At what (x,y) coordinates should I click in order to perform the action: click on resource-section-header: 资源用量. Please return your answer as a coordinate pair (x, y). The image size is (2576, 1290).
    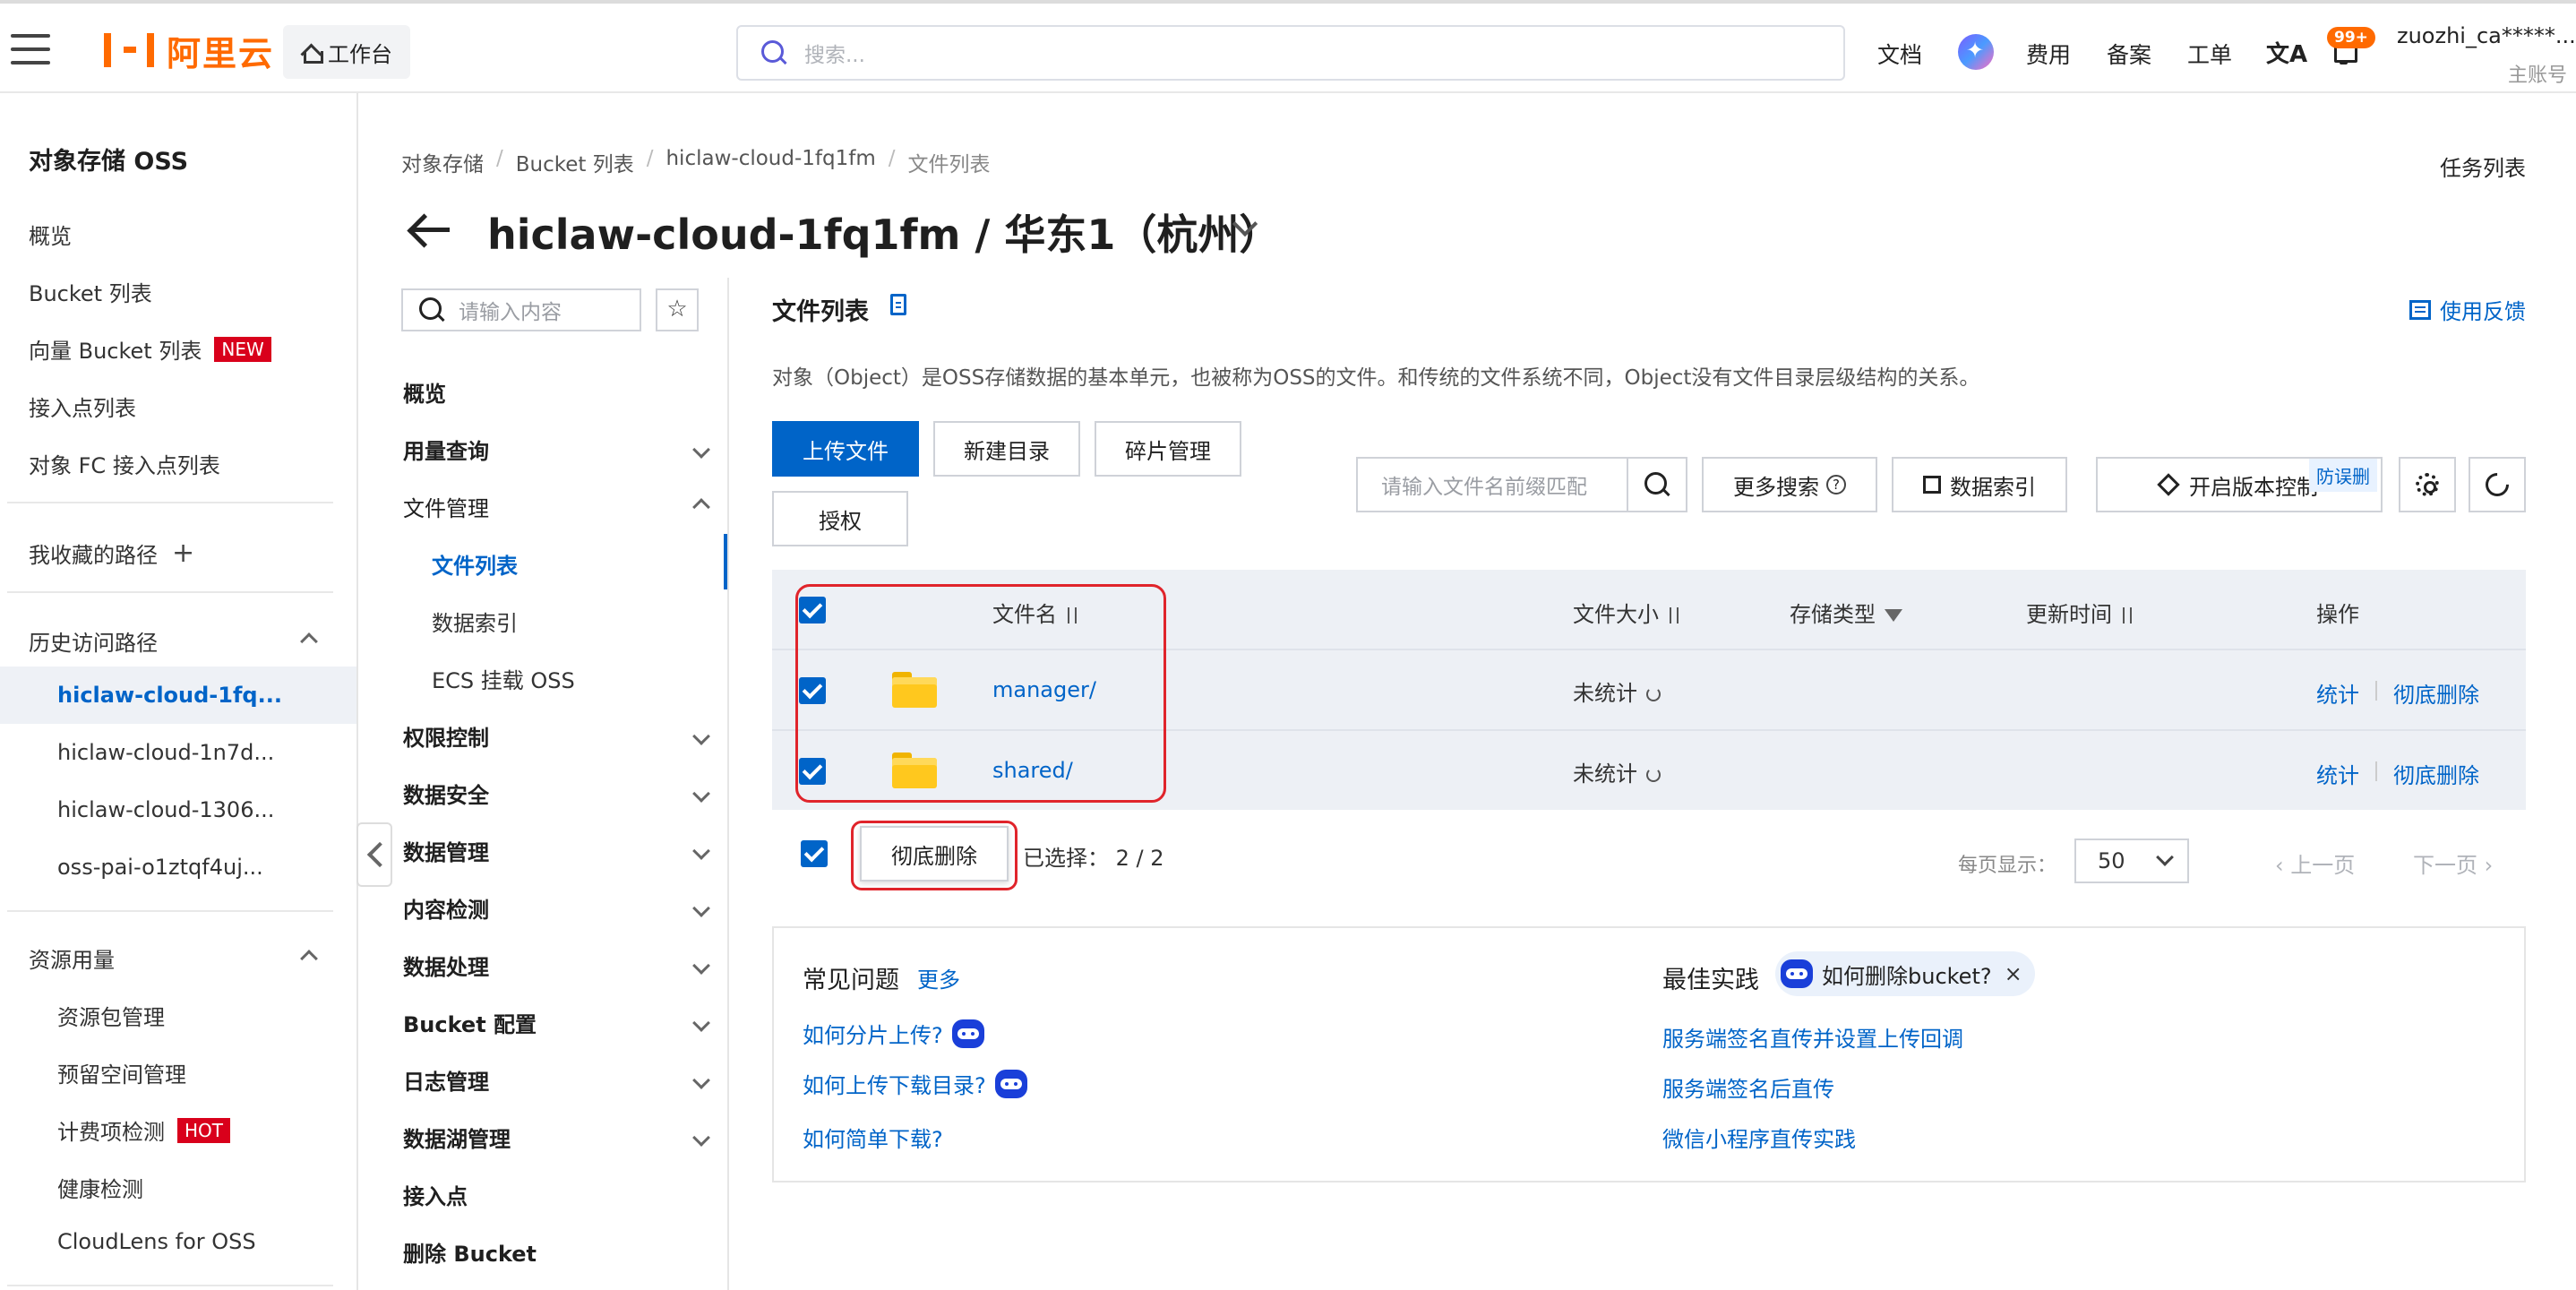
    Looking at the image, I should click on (173, 958).